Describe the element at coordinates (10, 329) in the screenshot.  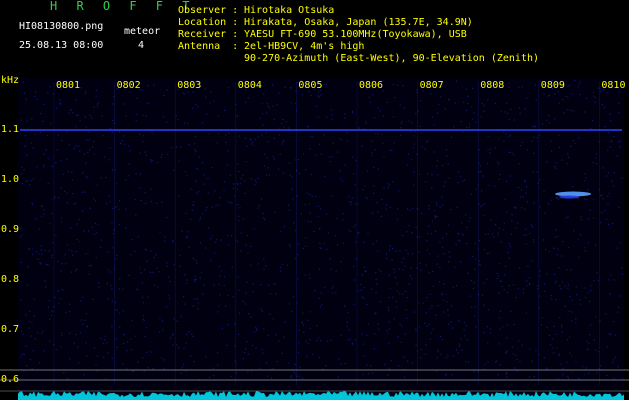
I see `y-tick-label: 0.7` at that location.